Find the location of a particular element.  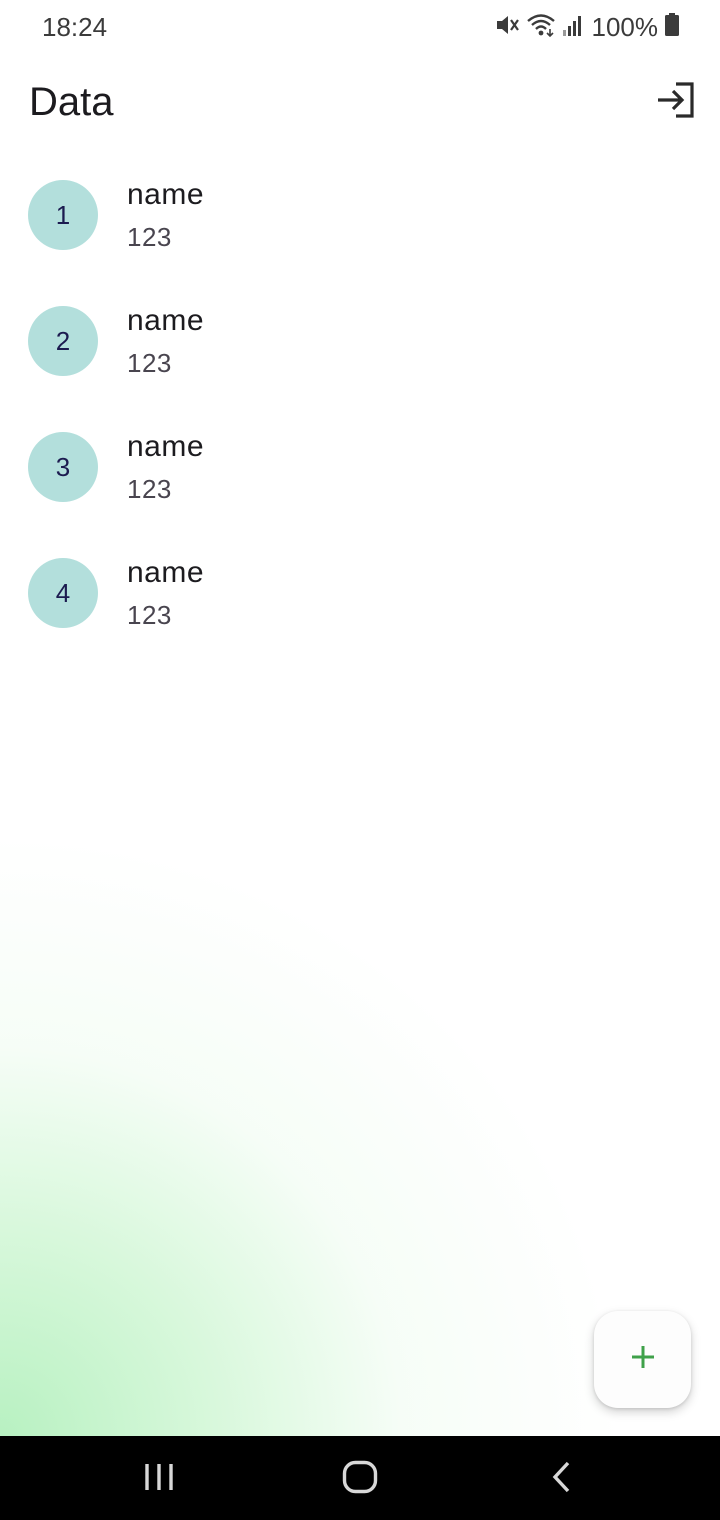

list-item: 2 name 123 is located at coordinates (360, 341).